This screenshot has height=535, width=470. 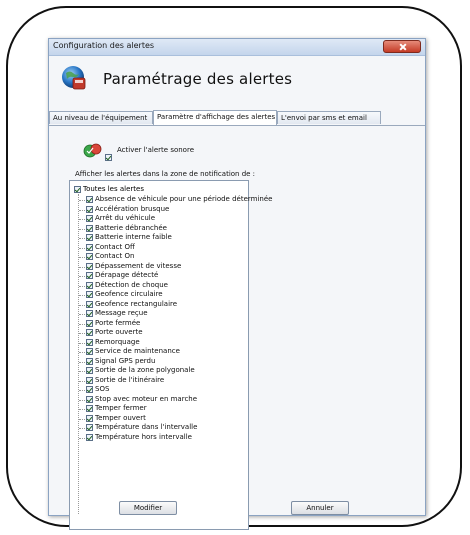 What do you see at coordinates (148, 508) in the screenshot?
I see `modify-button: Modifier` at bounding box center [148, 508].